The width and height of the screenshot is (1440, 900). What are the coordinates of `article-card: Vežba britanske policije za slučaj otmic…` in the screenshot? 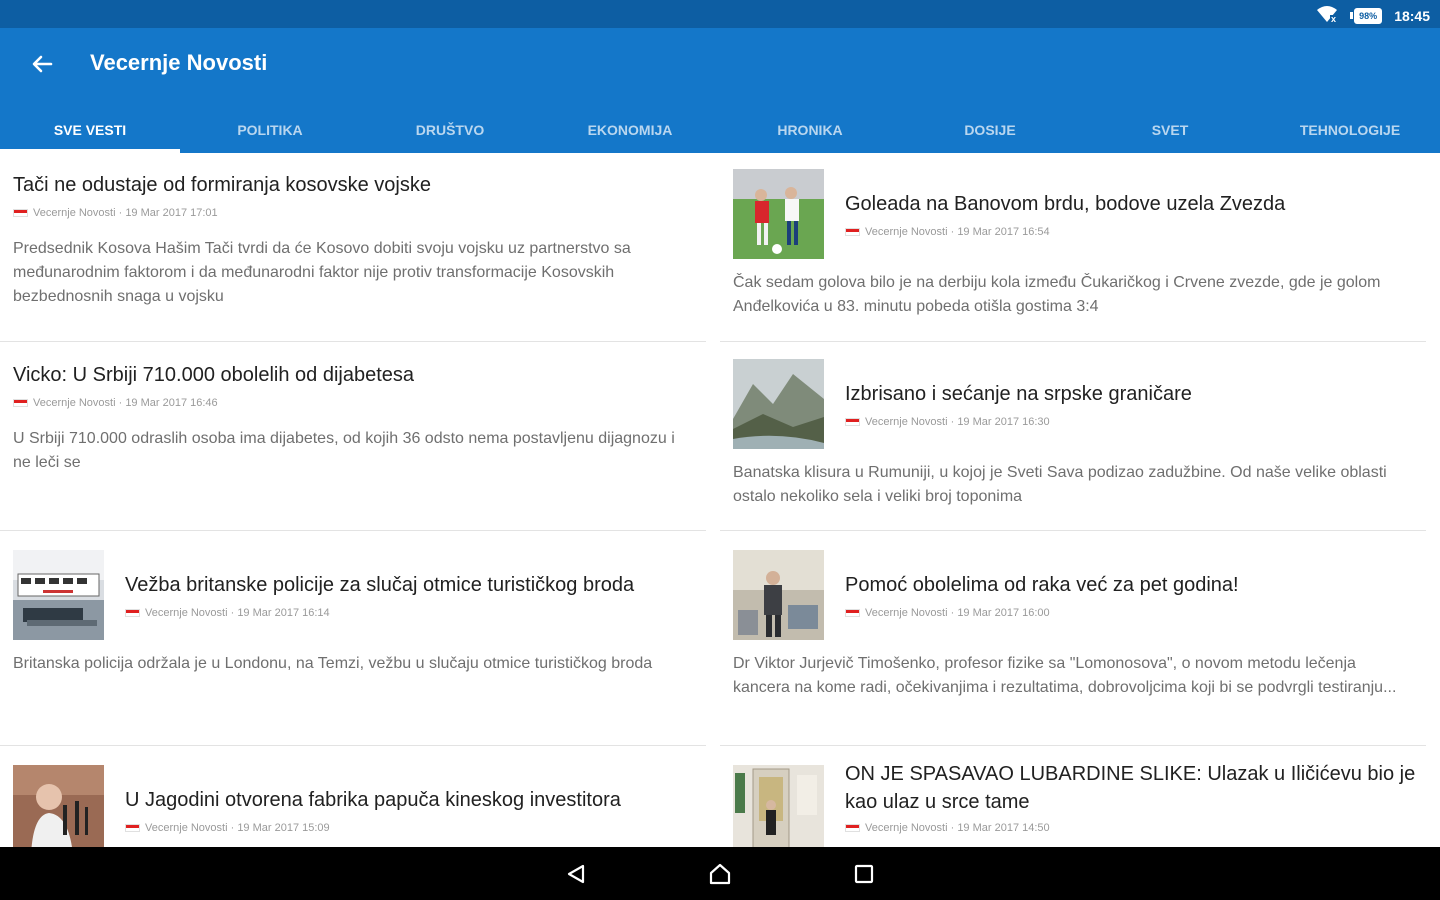 It's located at (353, 638).